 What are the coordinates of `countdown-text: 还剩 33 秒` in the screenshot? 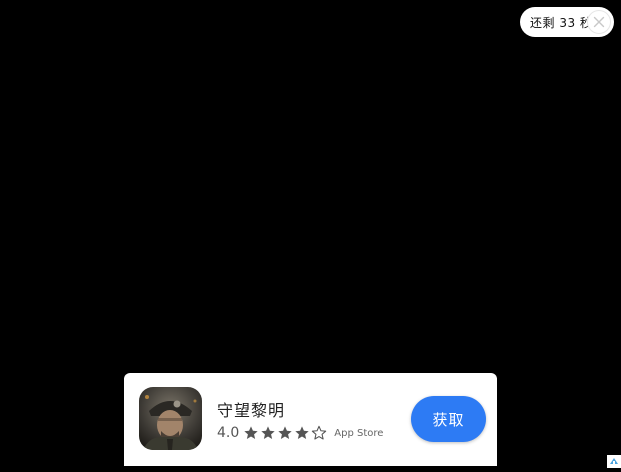 It's located at (561, 22).